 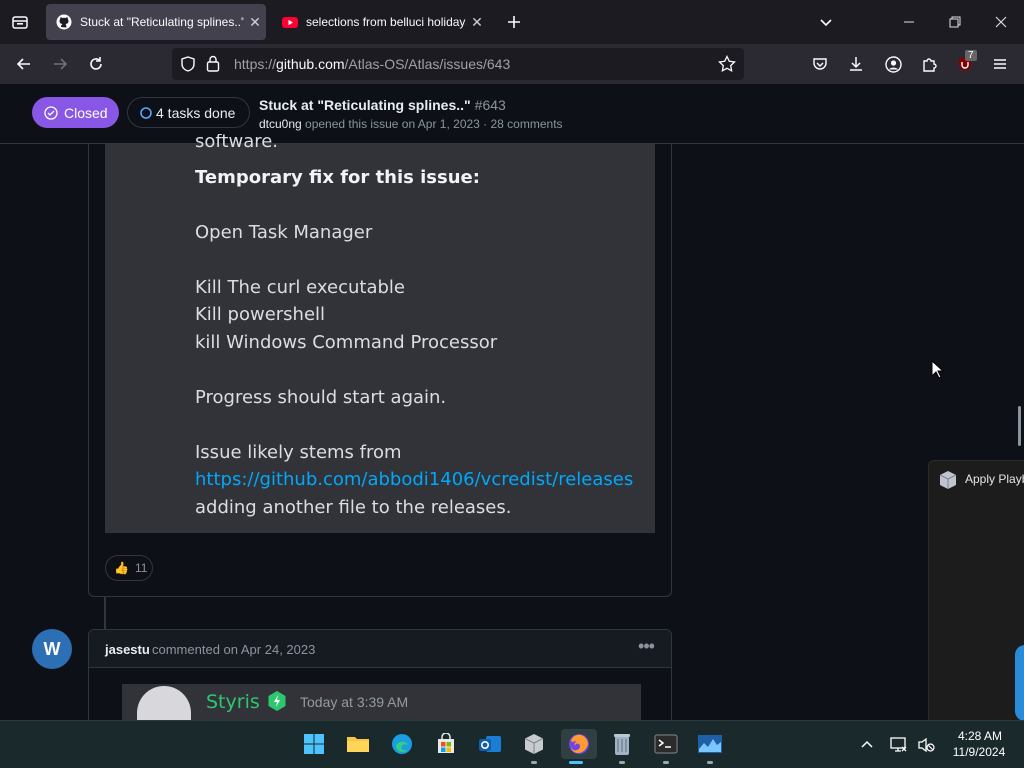 What do you see at coordinates (260, 314) in the screenshot?
I see `quote-step-3: Kill powershell` at bounding box center [260, 314].